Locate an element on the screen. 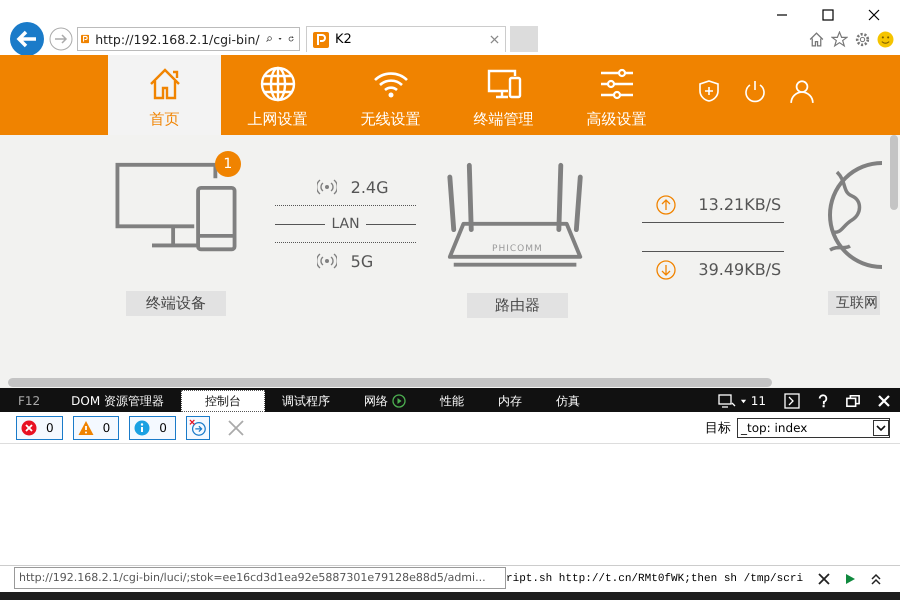  shortcut-label: F12 is located at coordinates (29, 401).